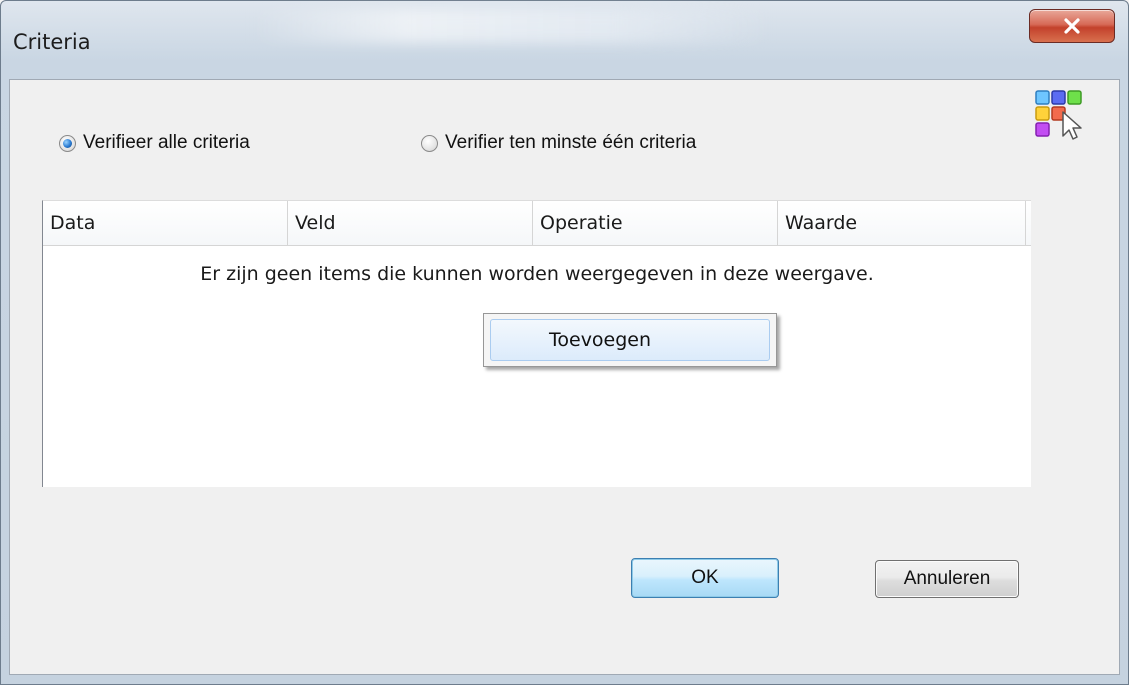 The image size is (1129, 685). Describe the element at coordinates (571, 142) in the screenshot. I see `radio-verify-at-least-one-label: Verifier ten minste één criteria` at that location.